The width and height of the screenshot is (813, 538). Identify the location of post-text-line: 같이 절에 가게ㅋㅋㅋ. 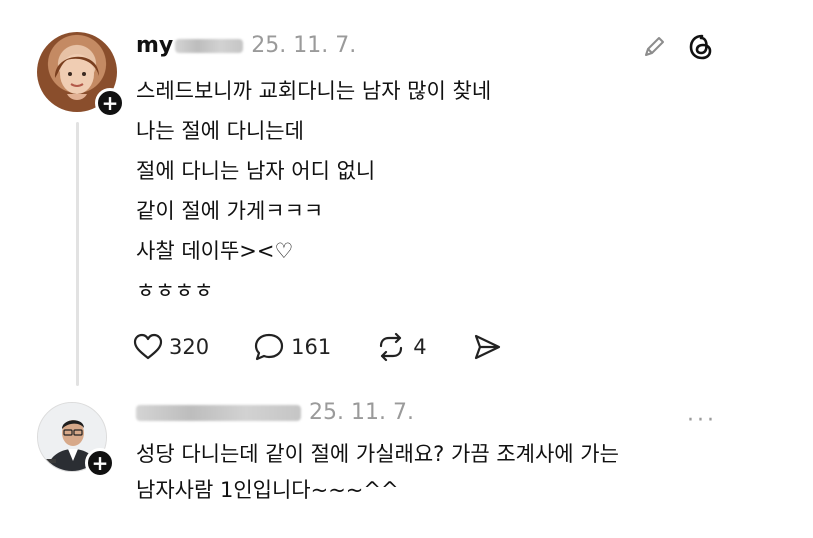
(230, 211).